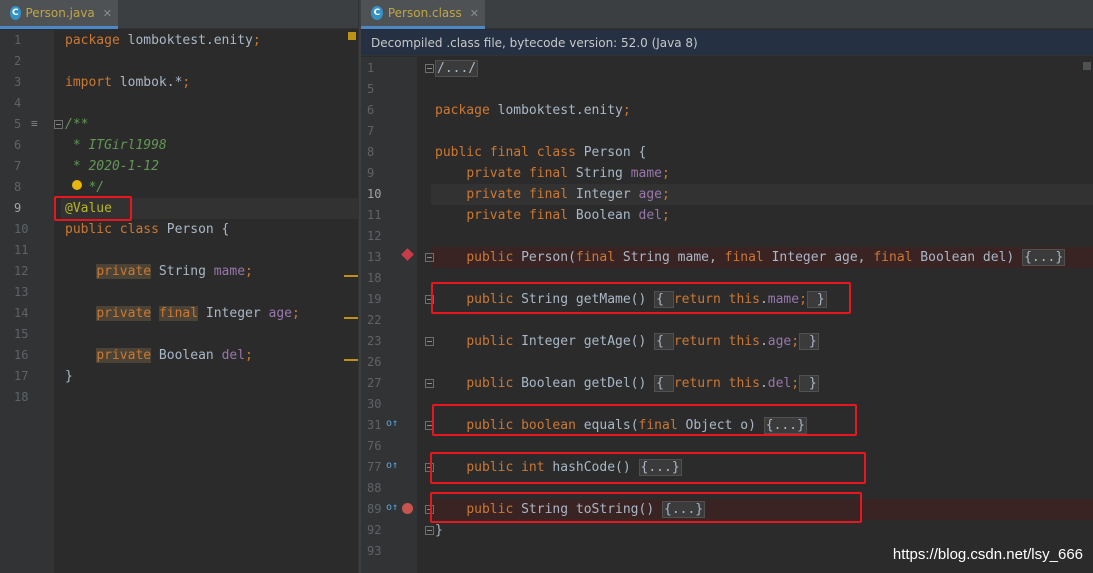  I want to click on code-token: Integer, so click(233, 313).